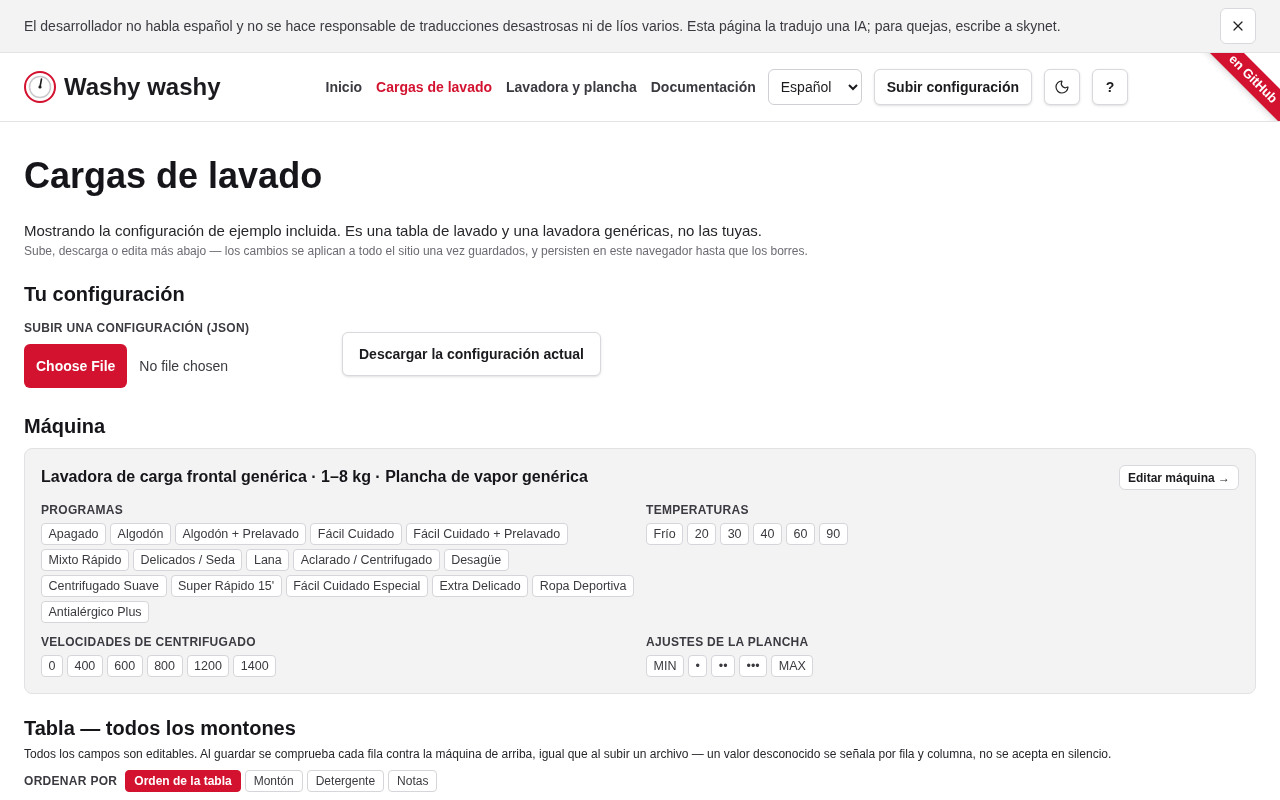 Image resolution: width=1280 pixels, height=800 pixels. Describe the element at coordinates (542, 26) in the screenshot. I see `notice-text: El desarrollador no habla español y no se hace responsable de traducciones desastrosas ni de líos varios. Esta página la tradujo una IA; para quejas, escribe a skynet.` at that location.